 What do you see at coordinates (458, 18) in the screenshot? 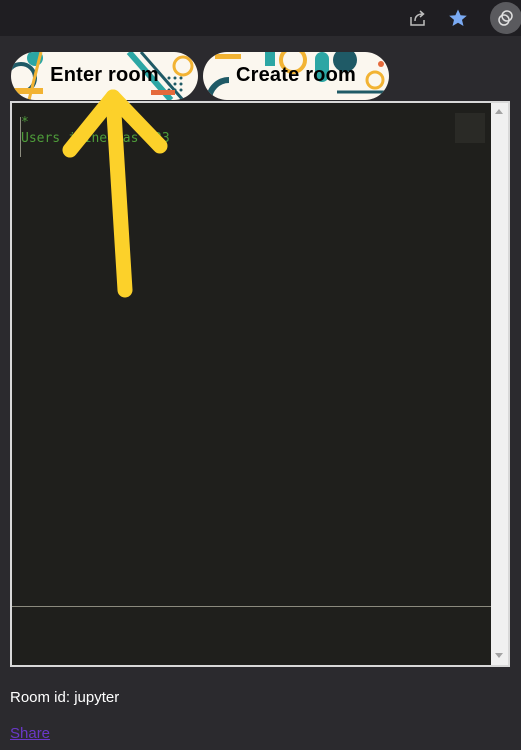
I see `star-icon` at bounding box center [458, 18].